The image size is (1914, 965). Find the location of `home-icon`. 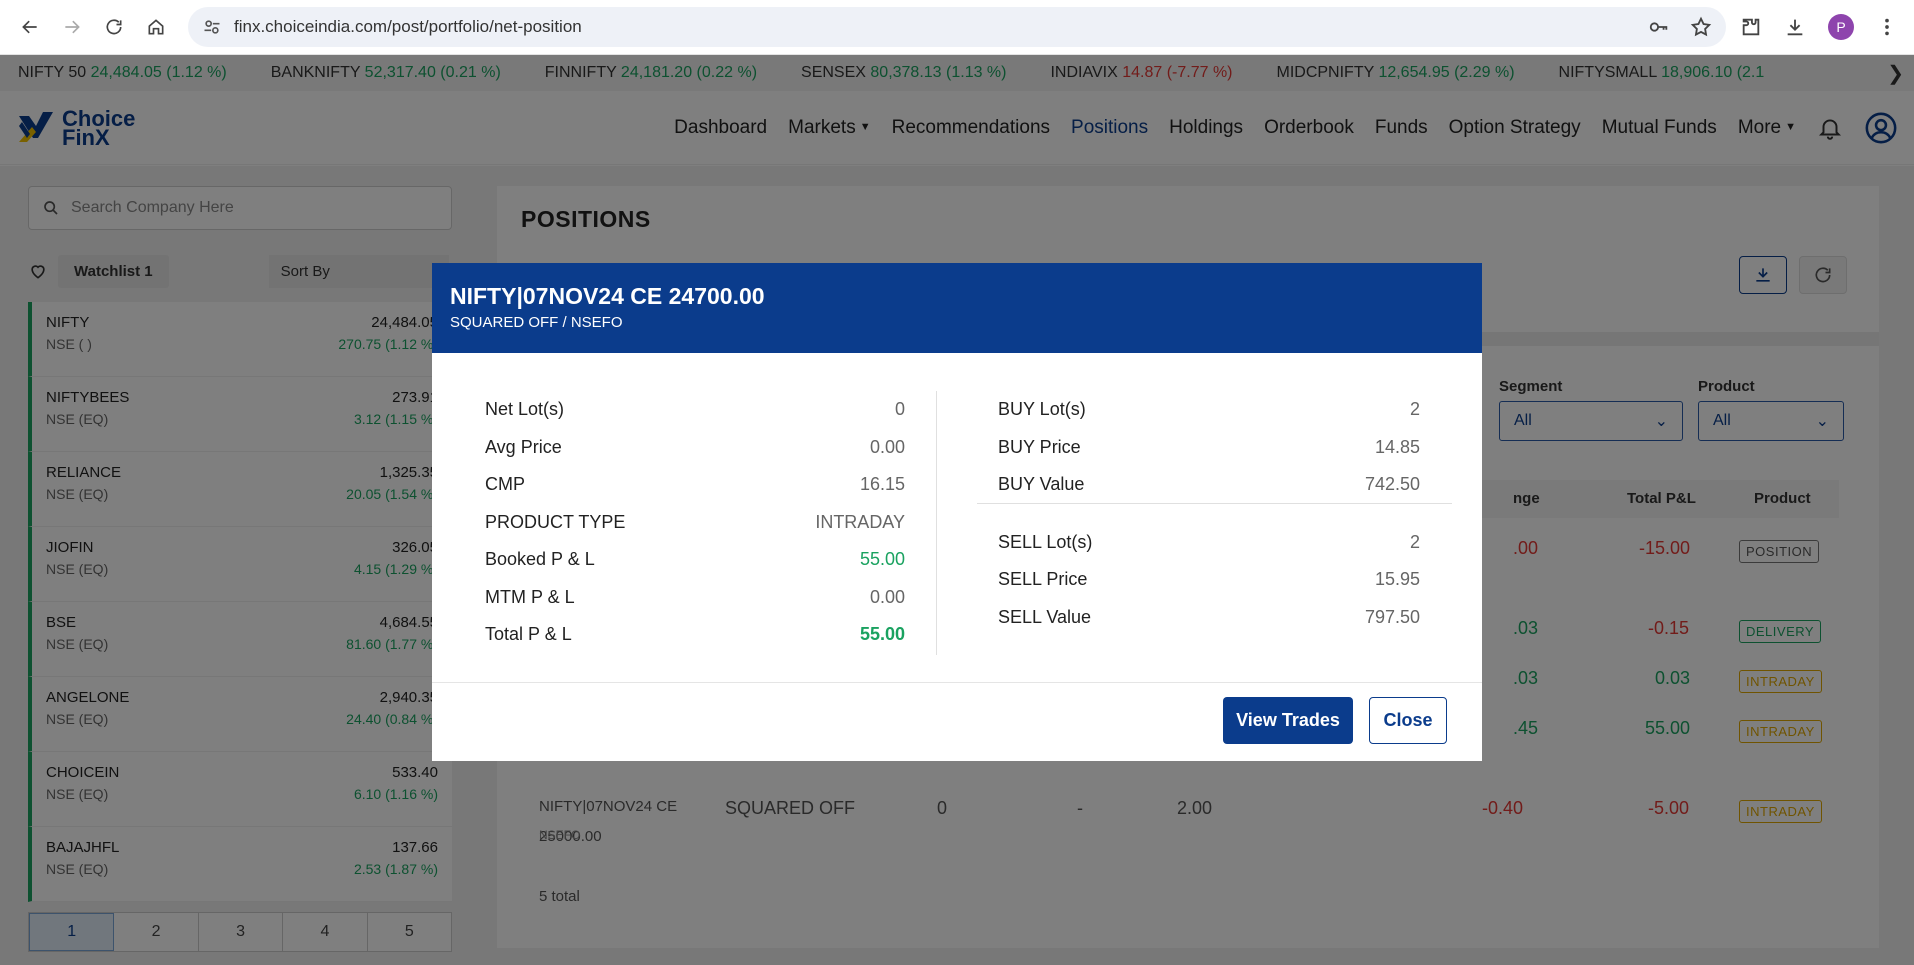

home-icon is located at coordinates (156, 27).